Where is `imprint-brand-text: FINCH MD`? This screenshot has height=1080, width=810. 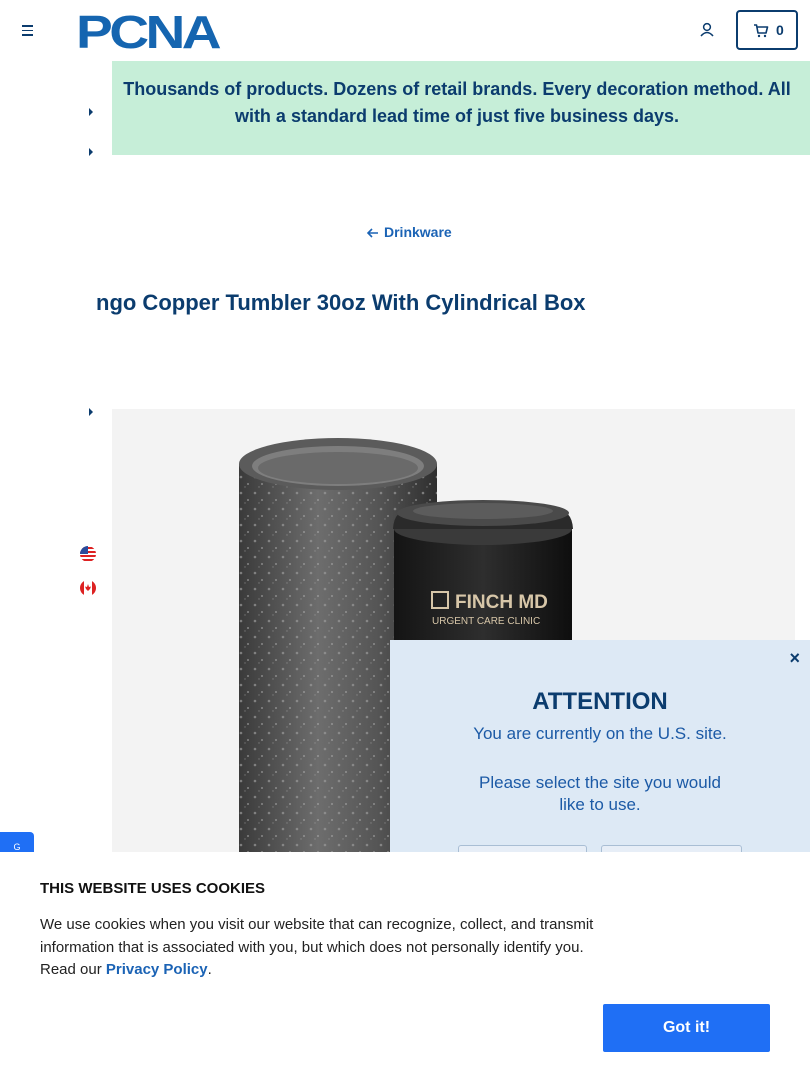
imprint-brand-text: FINCH MD is located at coordinates (501, 602).